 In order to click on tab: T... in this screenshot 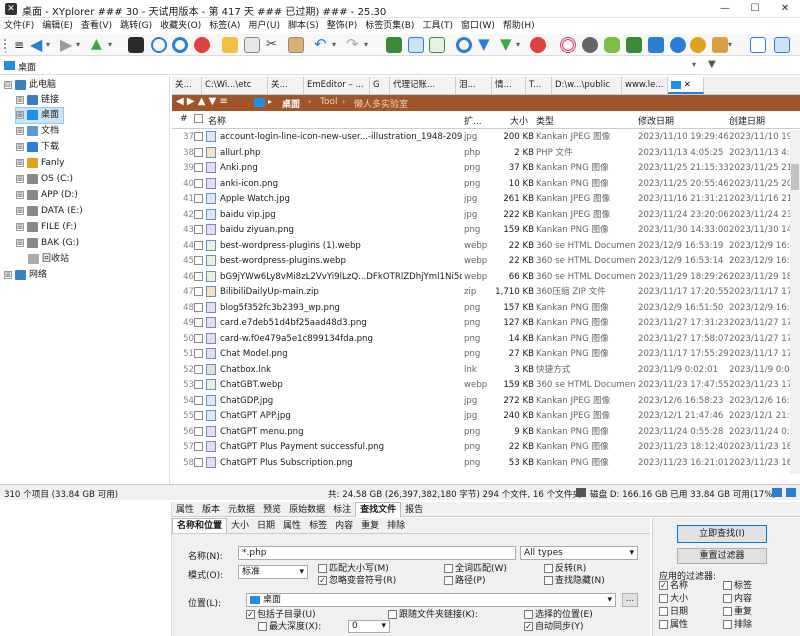, I will do `click(539, 85)`.